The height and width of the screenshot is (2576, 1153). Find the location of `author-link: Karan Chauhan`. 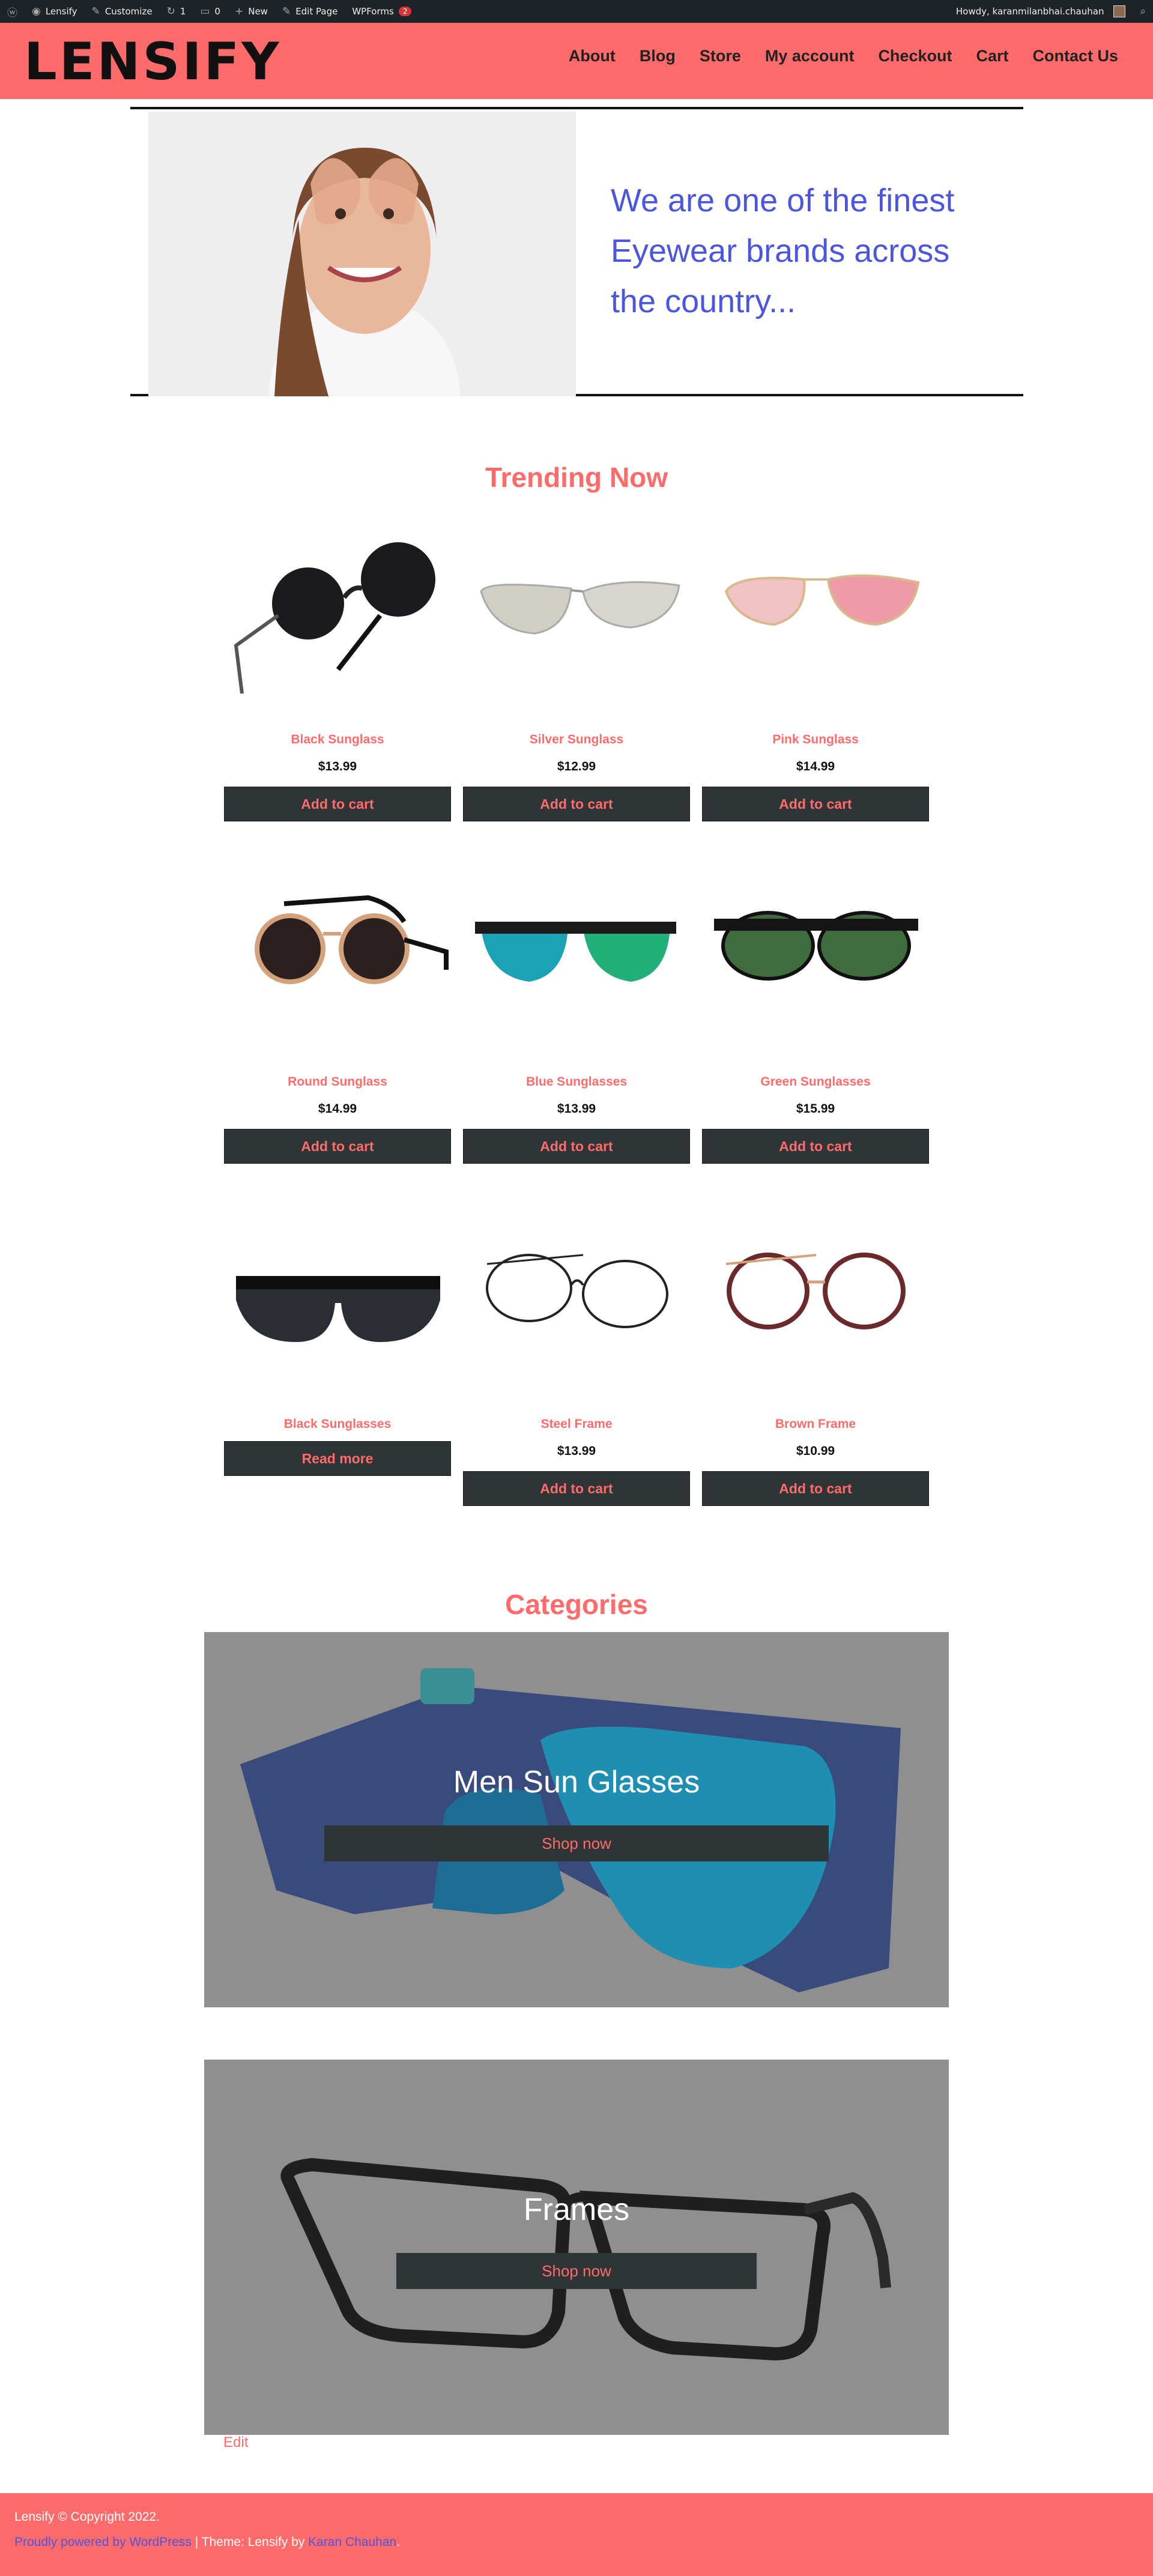

author-link: Karan Chauhan is located at coordinates (352, 2542).